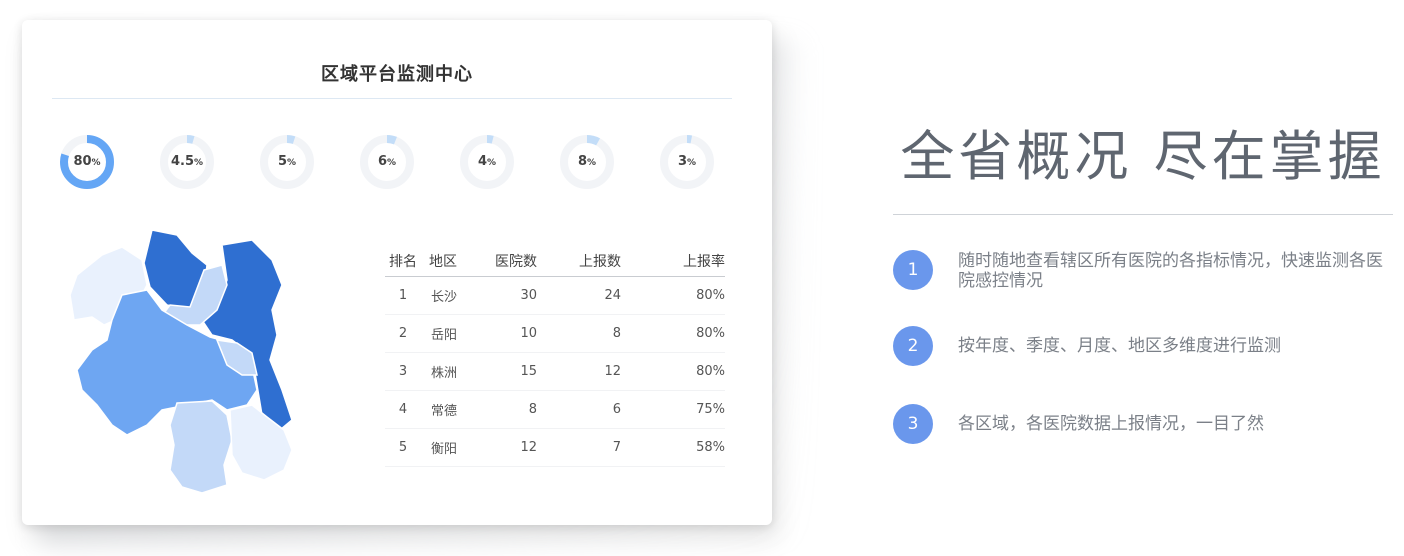 This screenshot has width=1404, height=556. I want to click on header-area: 地区, so click(446, 261).